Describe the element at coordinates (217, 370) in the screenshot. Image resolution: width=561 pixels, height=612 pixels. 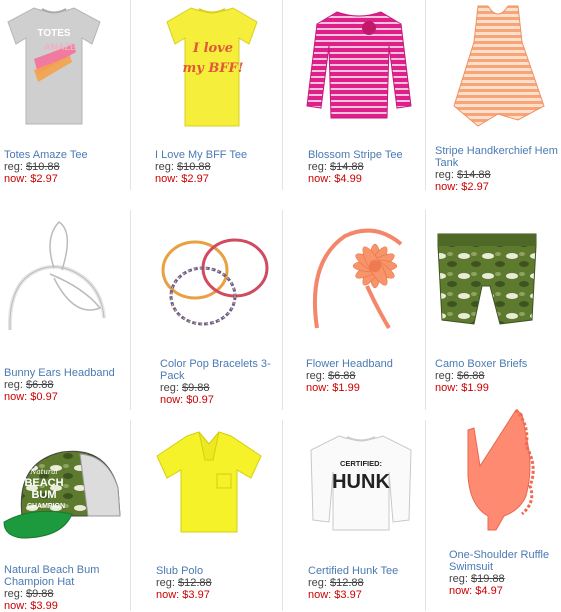
I see `product-name-link: Color Pop Bracelets 3-Pack` at that location.